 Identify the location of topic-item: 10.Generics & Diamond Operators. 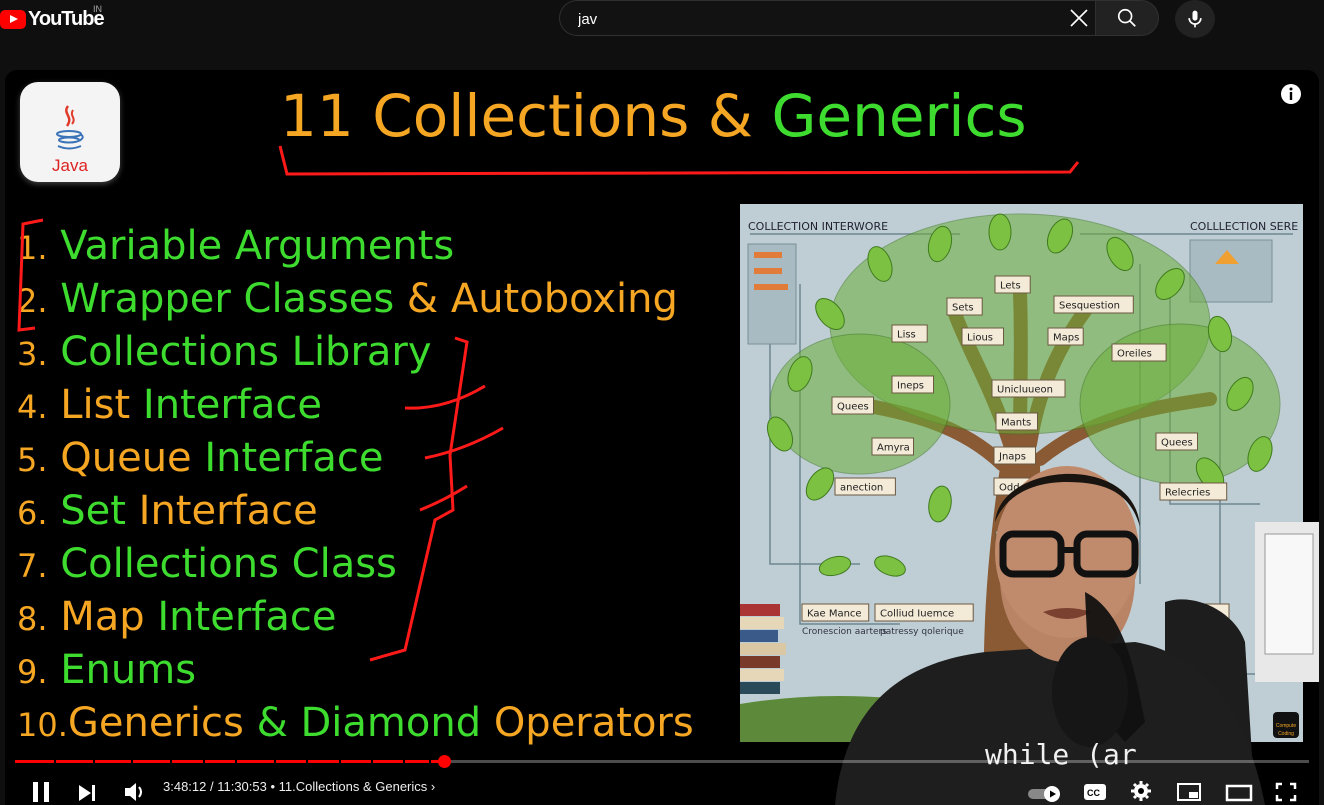
(355, 723).